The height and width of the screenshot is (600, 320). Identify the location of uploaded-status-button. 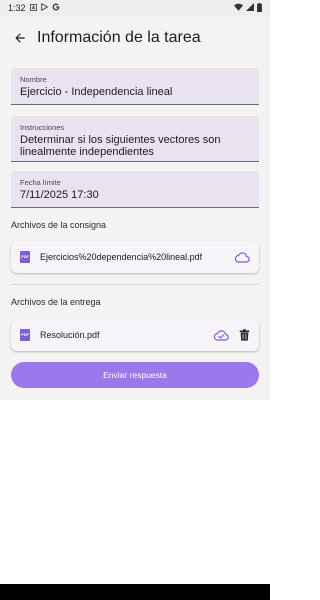
(221, 335).